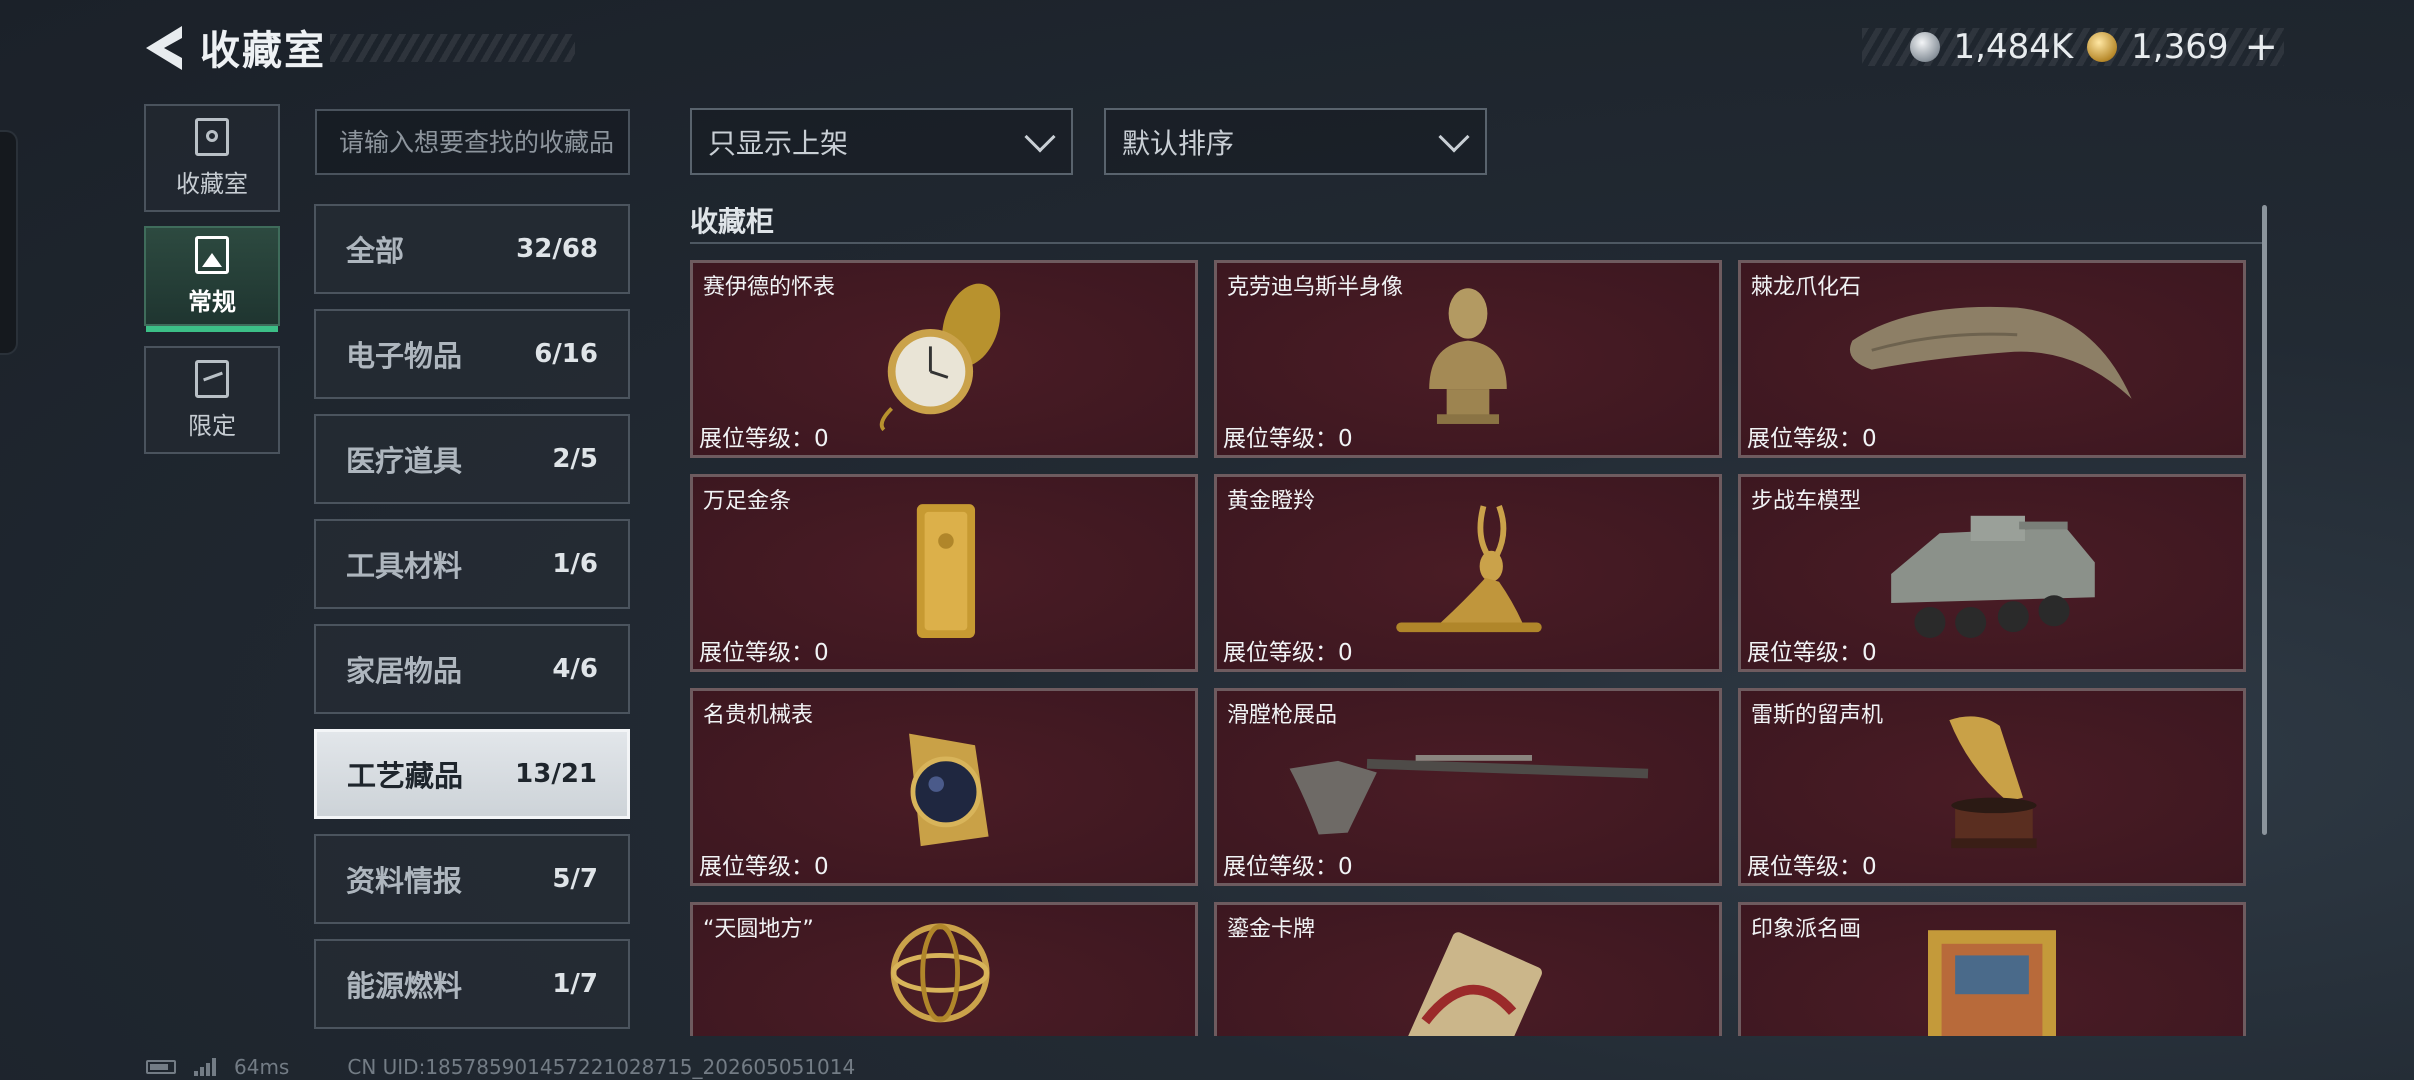 The height and width of the screenshot is (1080, 2414). I want to click on battery-icon, so click(161, 1067).